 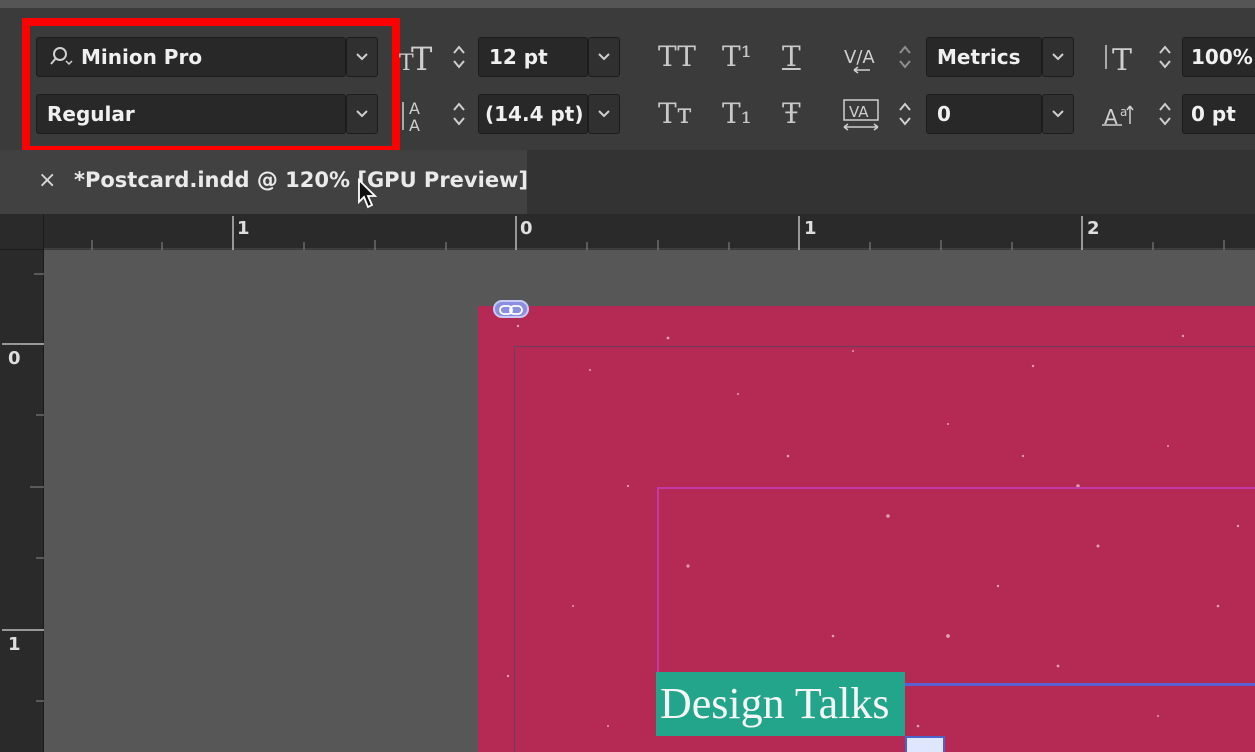 I want to click on text-frame-handle-icon, so click(x=925, y=744).